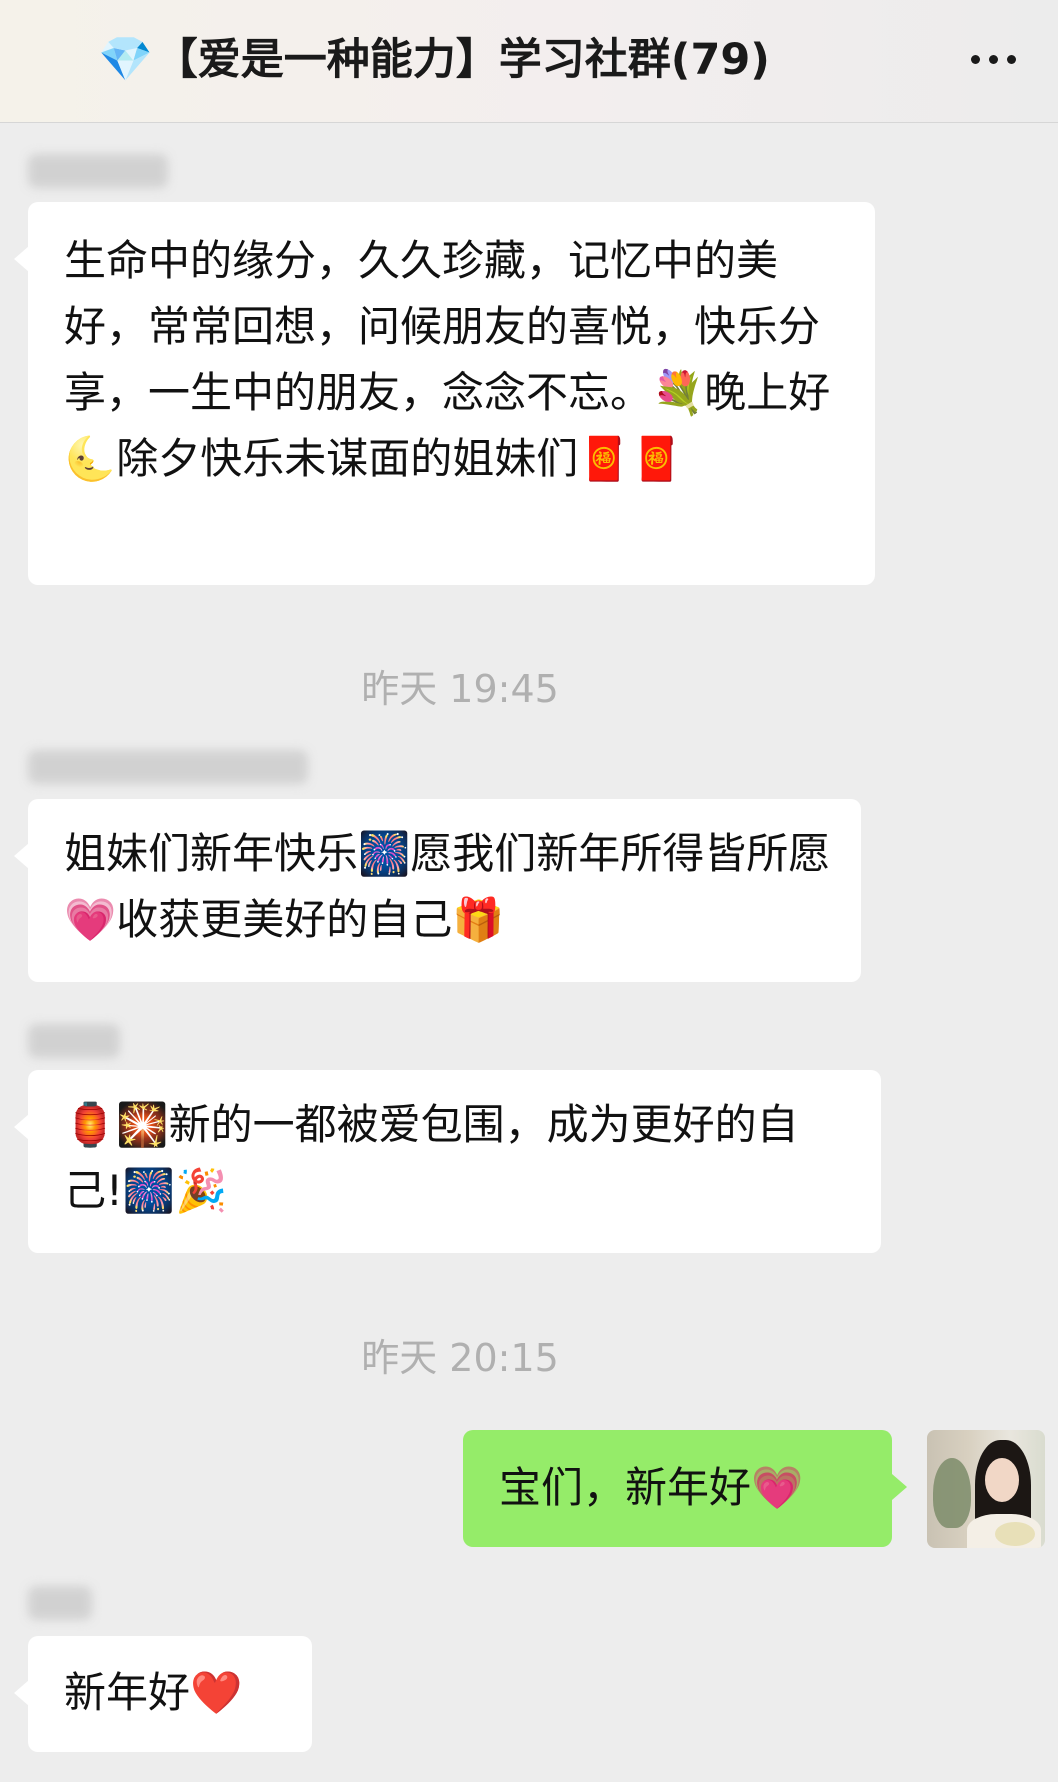 This screenshot has width=1058, height=1782. What do you see at coordinates (462, 60) in the screenshot?
I see `group-name-label: 【爱是一种能力】学习社群(79)` at bounding box center [462, 60].